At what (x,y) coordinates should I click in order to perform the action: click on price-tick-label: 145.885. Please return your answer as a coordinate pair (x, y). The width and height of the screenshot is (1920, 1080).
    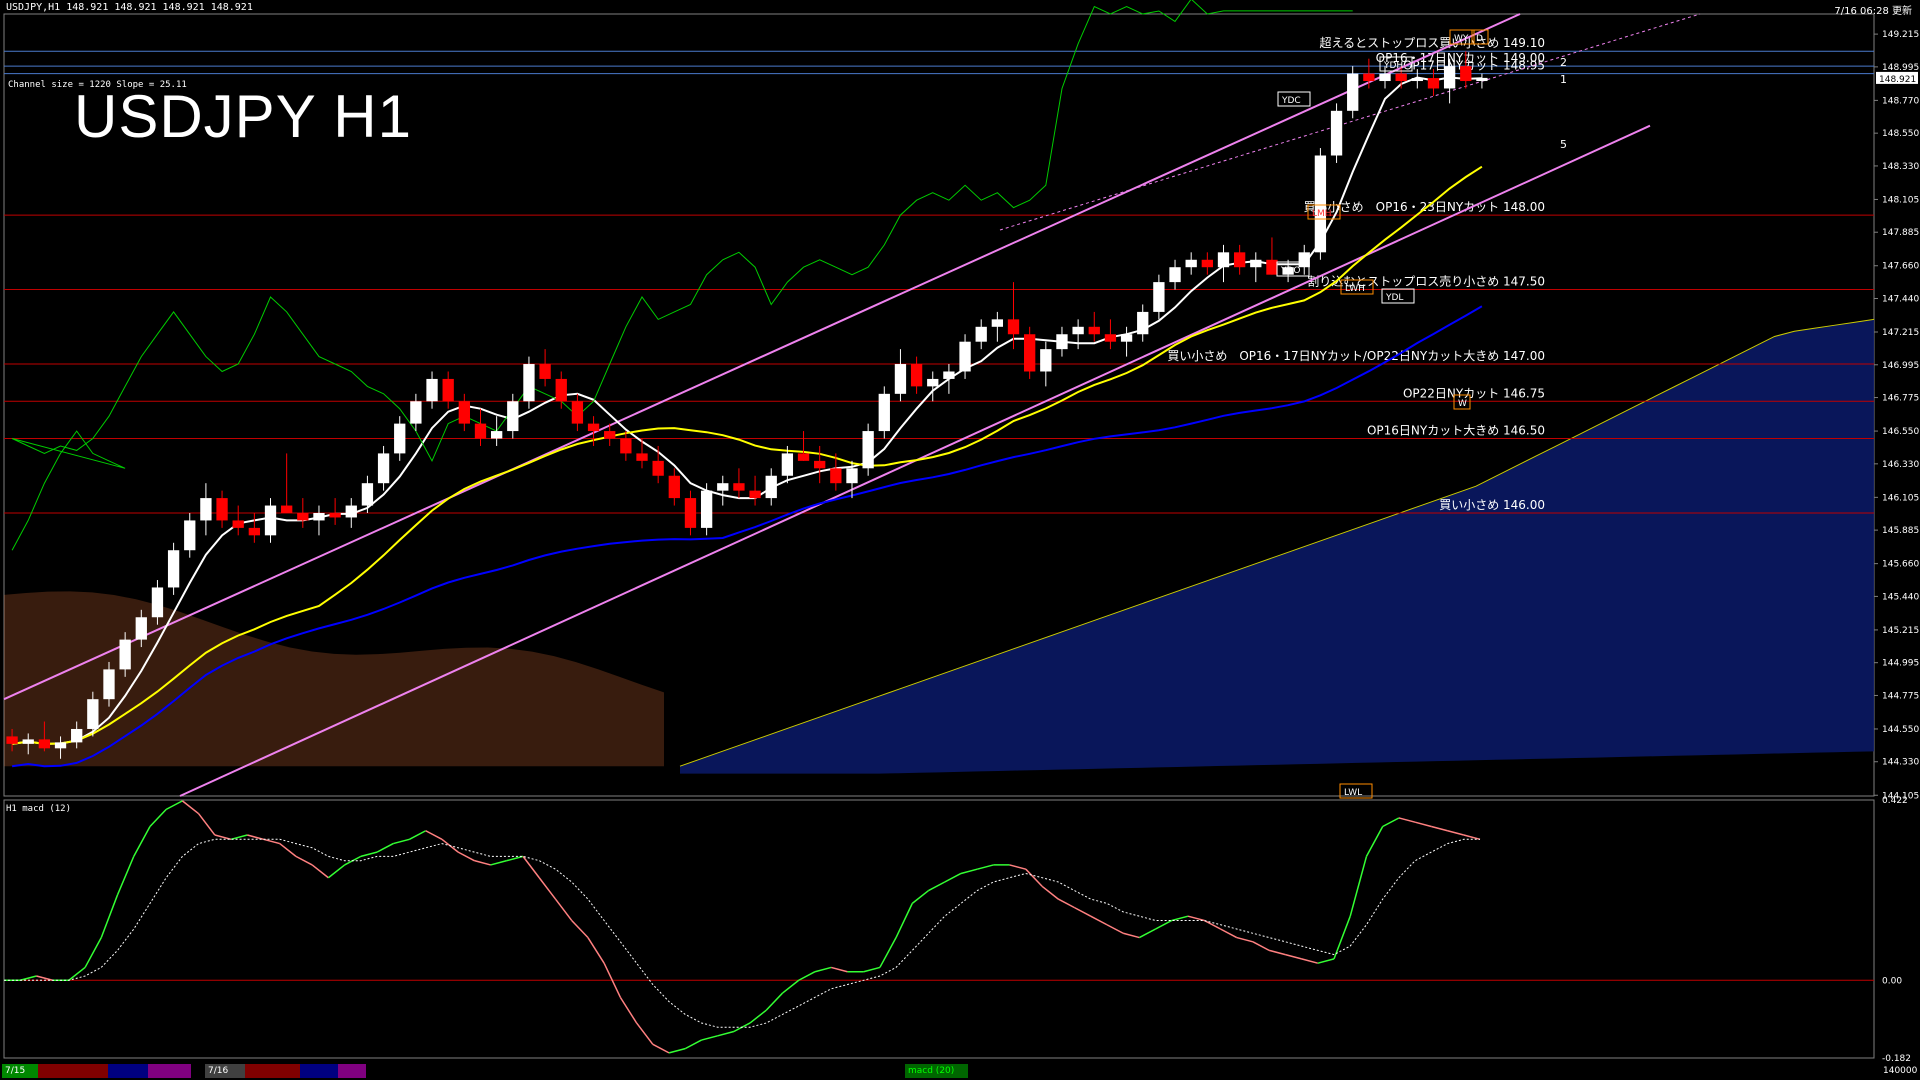
    Looking at the image, I should click on (1900, 531).